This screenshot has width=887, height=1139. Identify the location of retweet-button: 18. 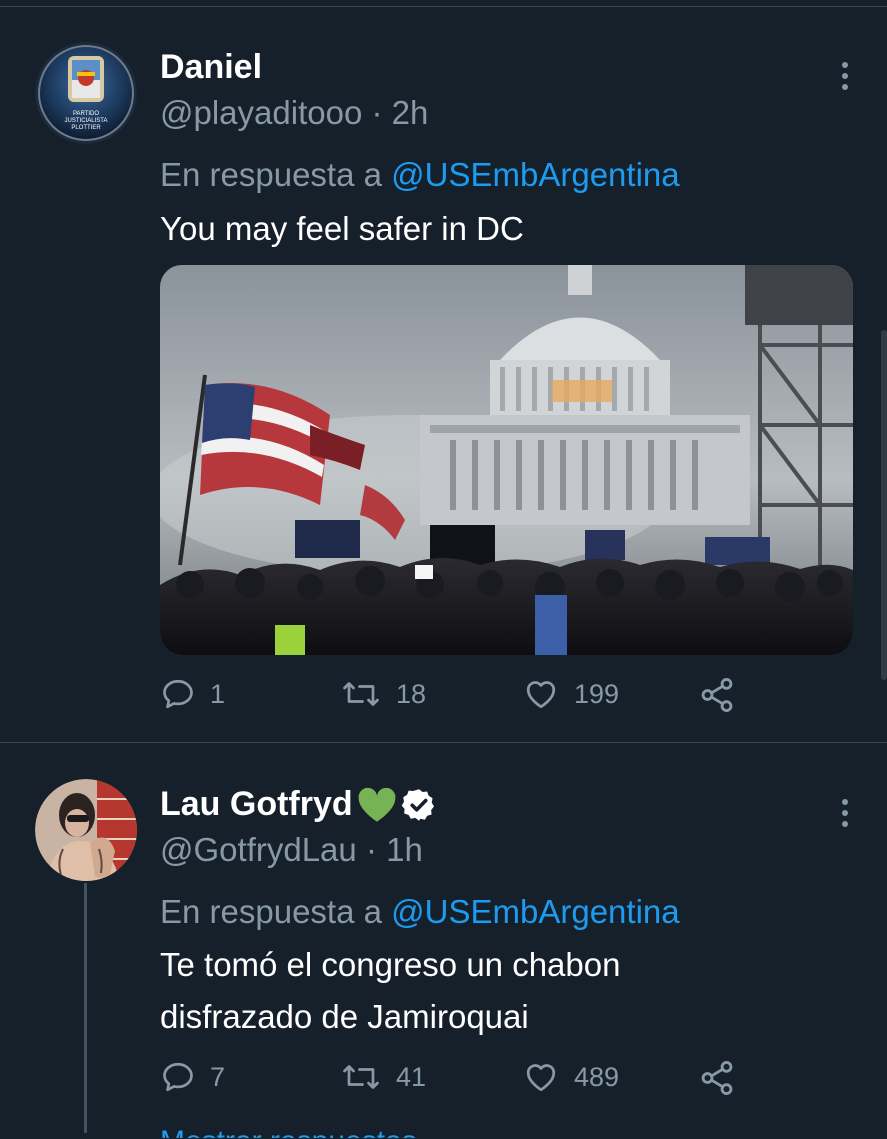
(383, 694).